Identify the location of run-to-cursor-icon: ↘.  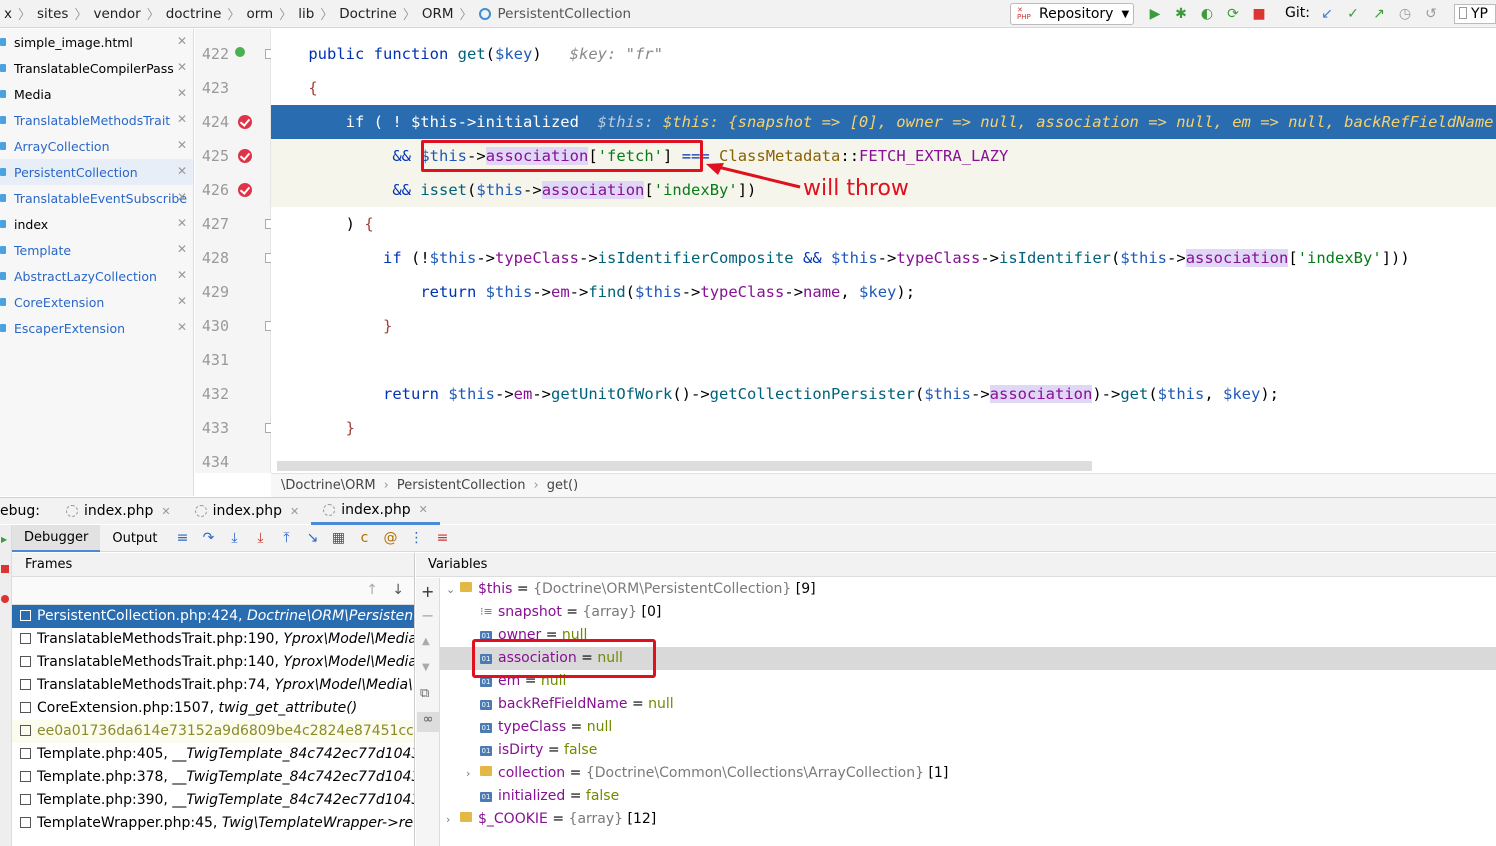
(313, 538).